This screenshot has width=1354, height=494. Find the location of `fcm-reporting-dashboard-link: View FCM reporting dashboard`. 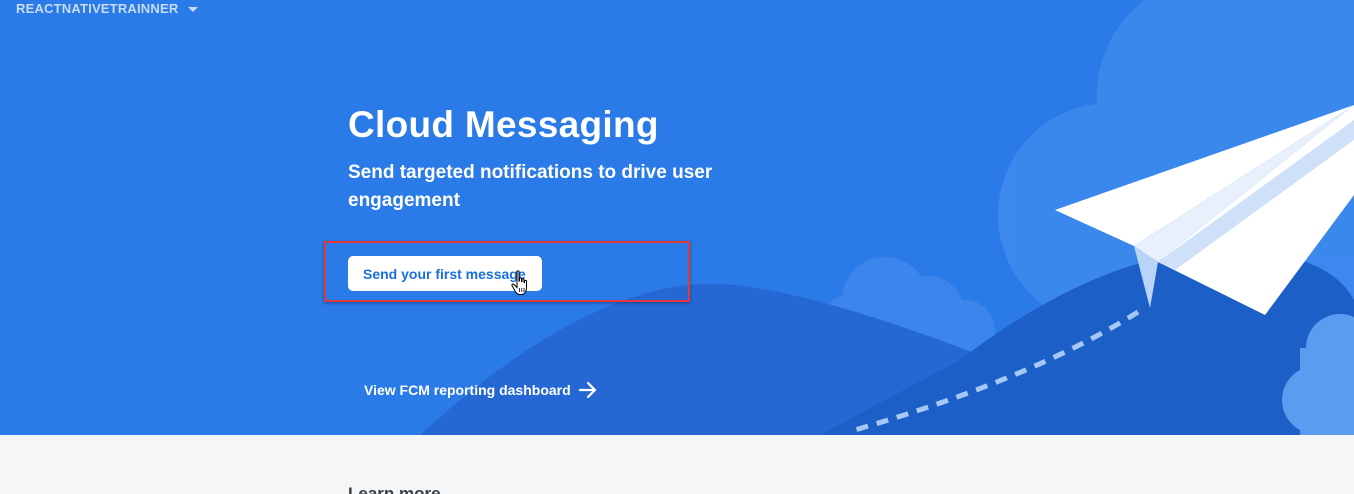

fcm-reporting-dashboard-link: View FCM reporting dashboard is located at coordinates (480, 390).